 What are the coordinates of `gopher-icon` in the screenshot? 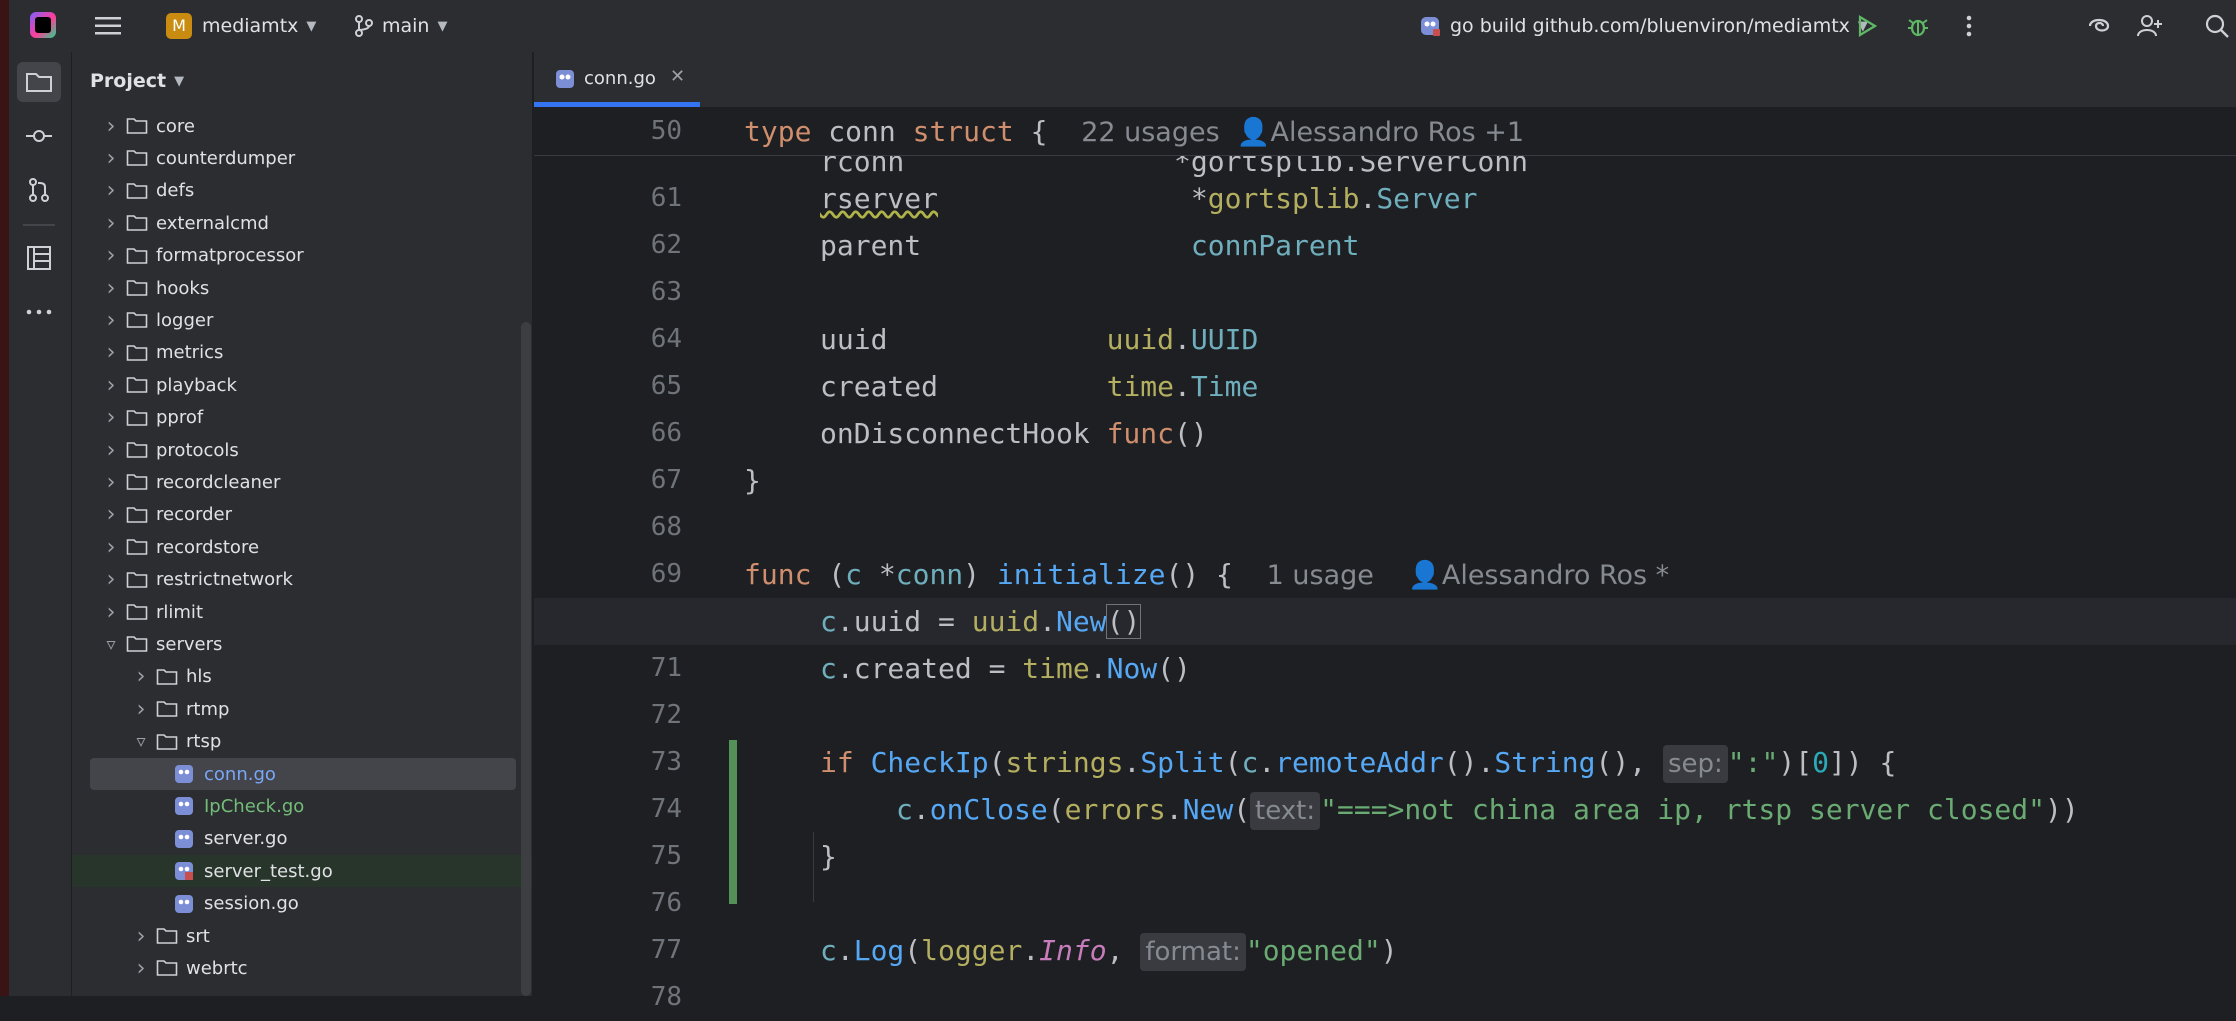 It's located at (1430, 26).